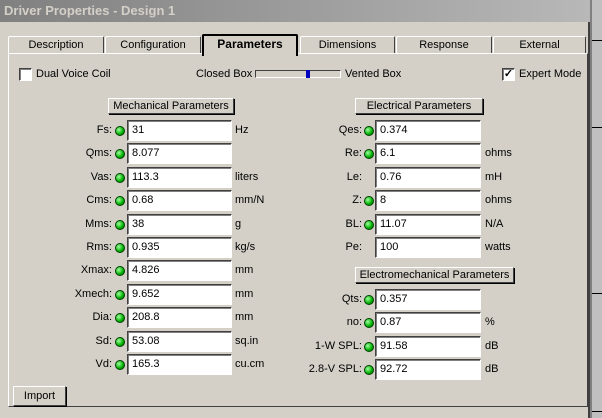 The height and width of the screenshot is (418, 602). What do you see at coordinates (335, 369) in the screenshot?
I see `28-v-spl-label: 2.8-V SPL:` at bounding box center [335, 369].